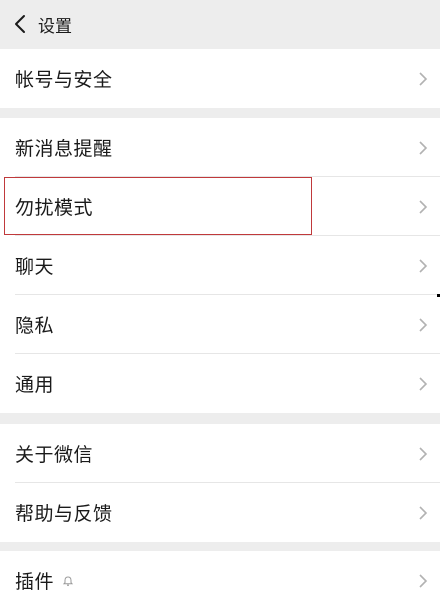  I want to click on row-label: 帐号与安全, so click(64, 80).